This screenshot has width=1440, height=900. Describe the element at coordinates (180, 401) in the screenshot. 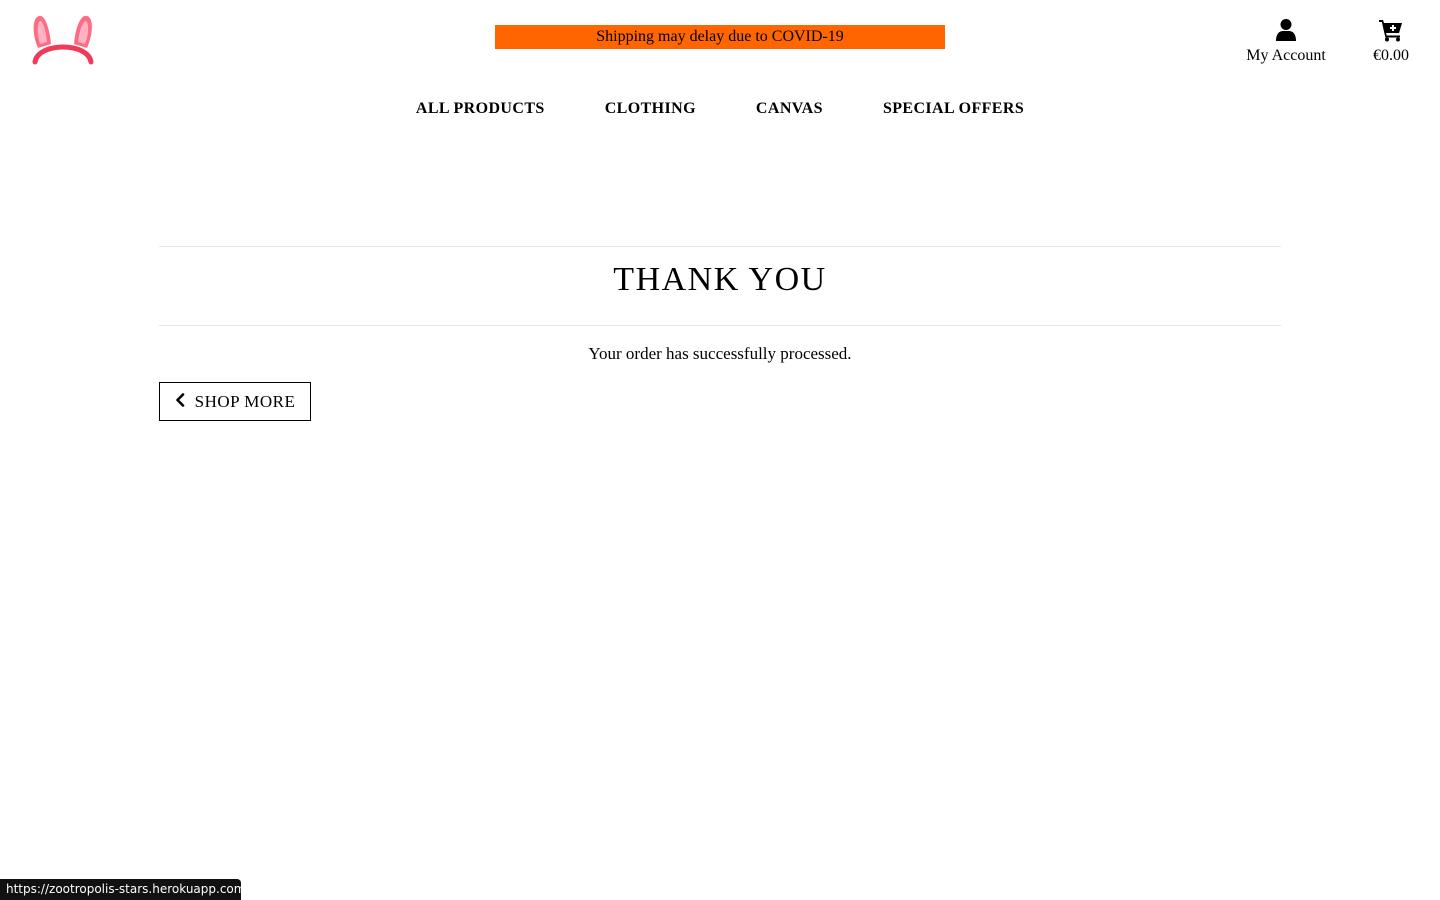

I see `chevron-left-icon` at that location.